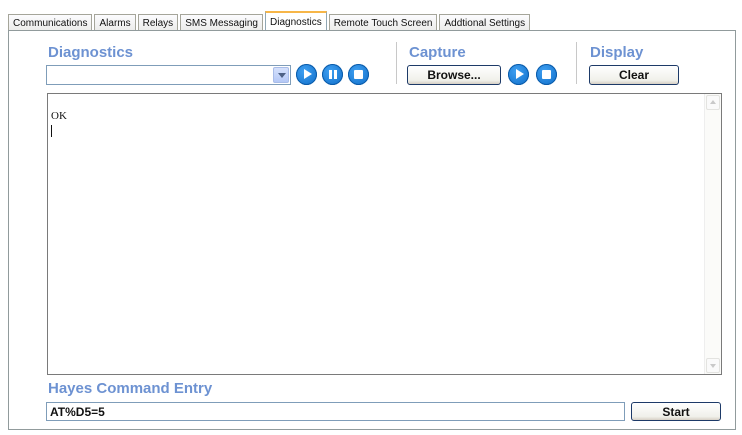  I want to click on output-text: OK, so click(59, 116).